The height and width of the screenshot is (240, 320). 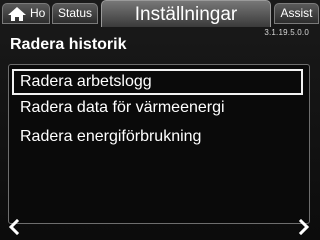 I want to click on page-title: Radera historik, so click(x=68, y=44).